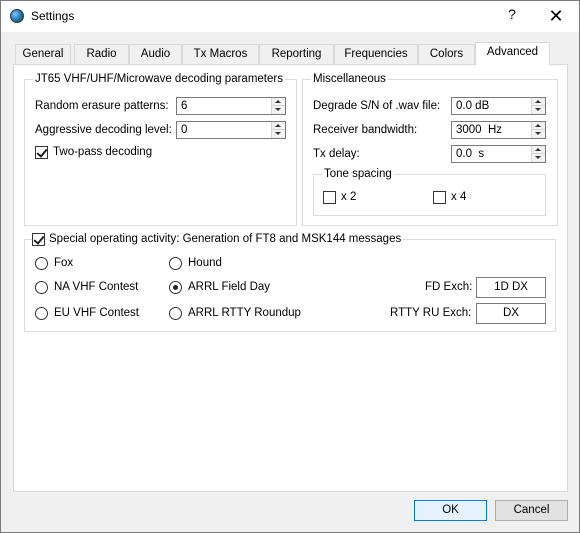 This screenshot has width=580, height=533. I want to click on rtty-exch-input: DX, so click(511, 313).